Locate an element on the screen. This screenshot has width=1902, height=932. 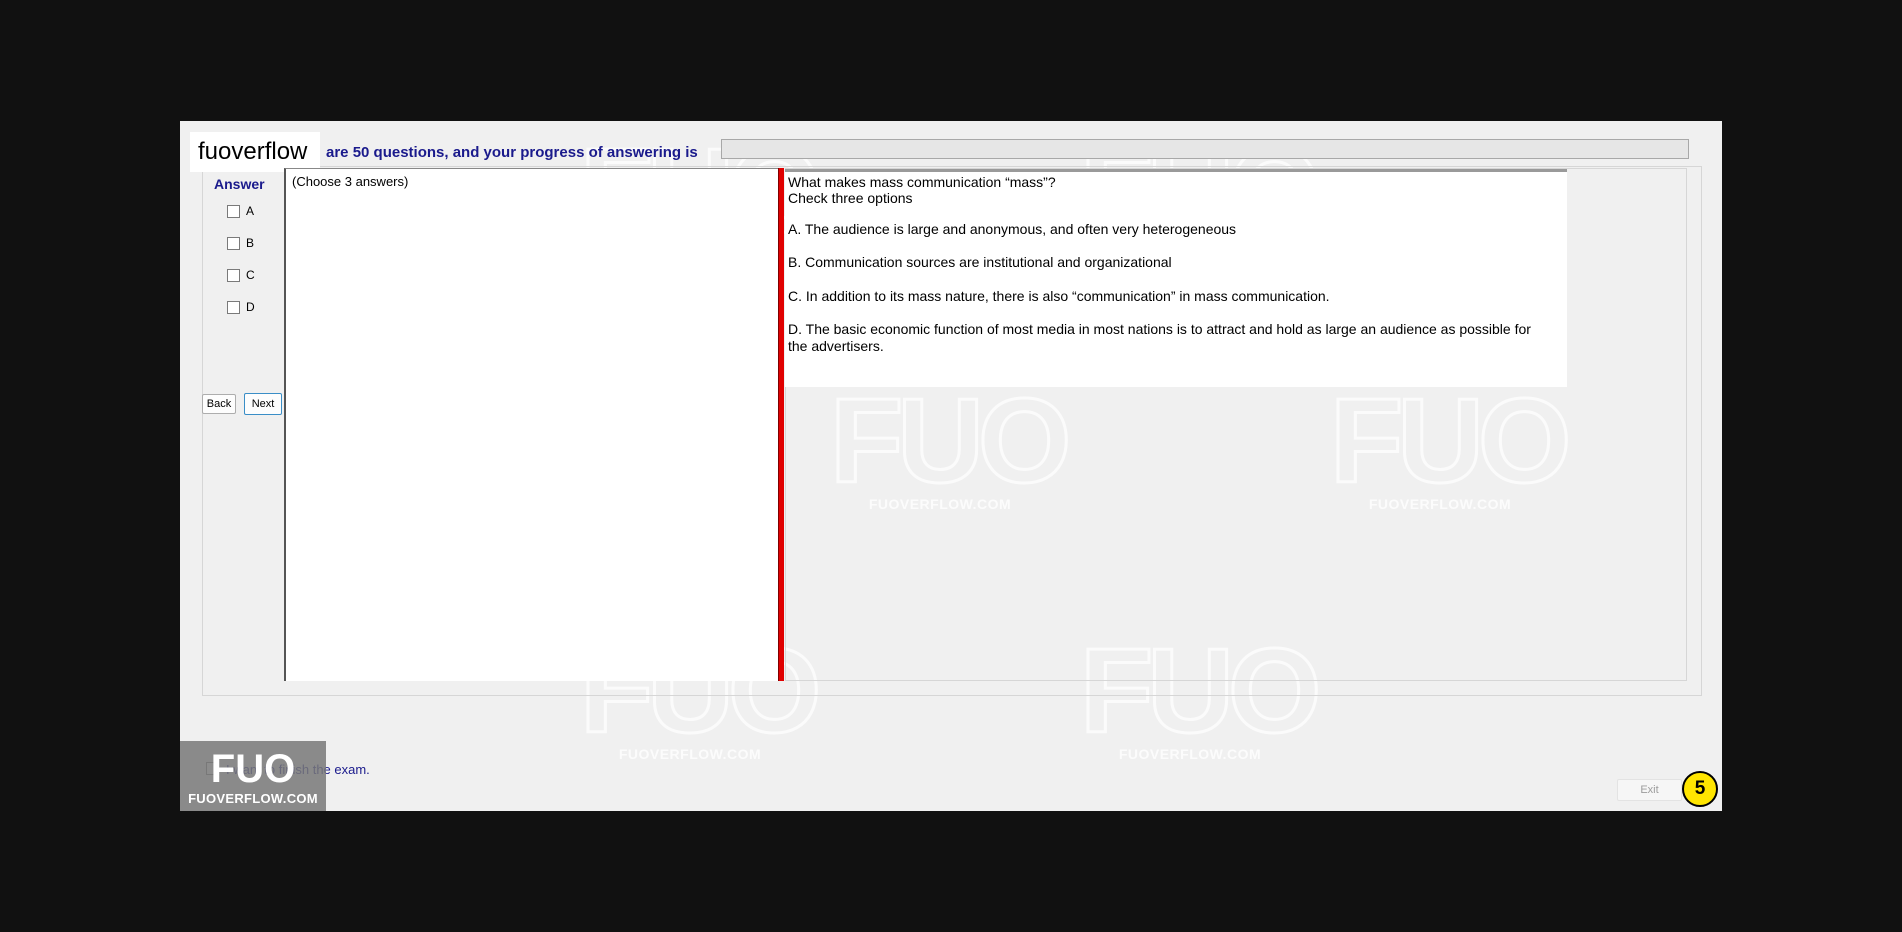
option-b-checkbox: B is located at coordinates (240, 243).